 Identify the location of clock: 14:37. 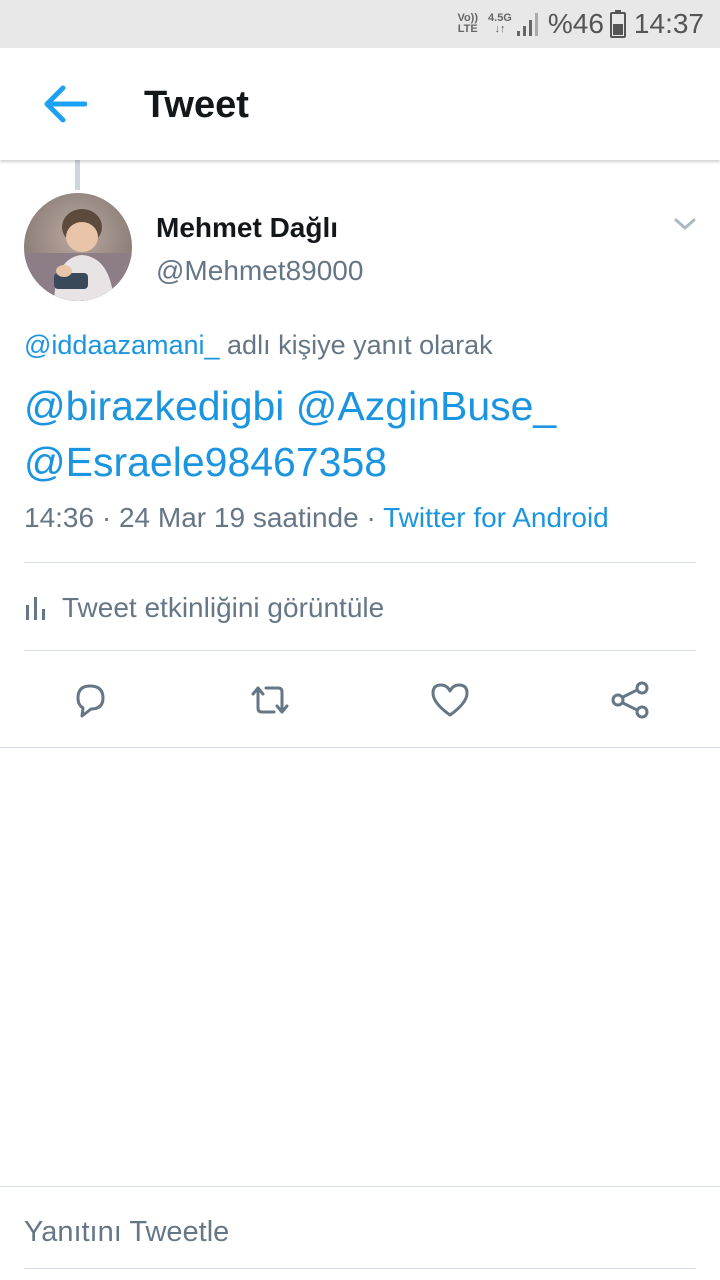
(668, 23).